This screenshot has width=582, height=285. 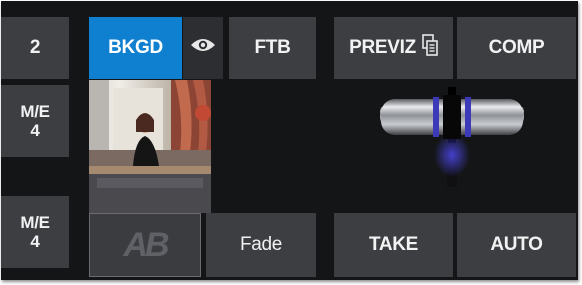 I want to click on input-2-label: 2, so click(x=35, y=47).